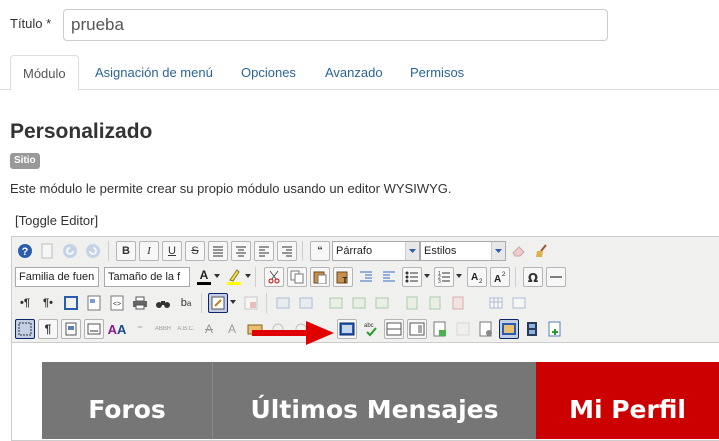  What do you see at coordinates (306, 303) in the screenshot?
I see `table-row-after-icon` at bounding box center [306, 303].